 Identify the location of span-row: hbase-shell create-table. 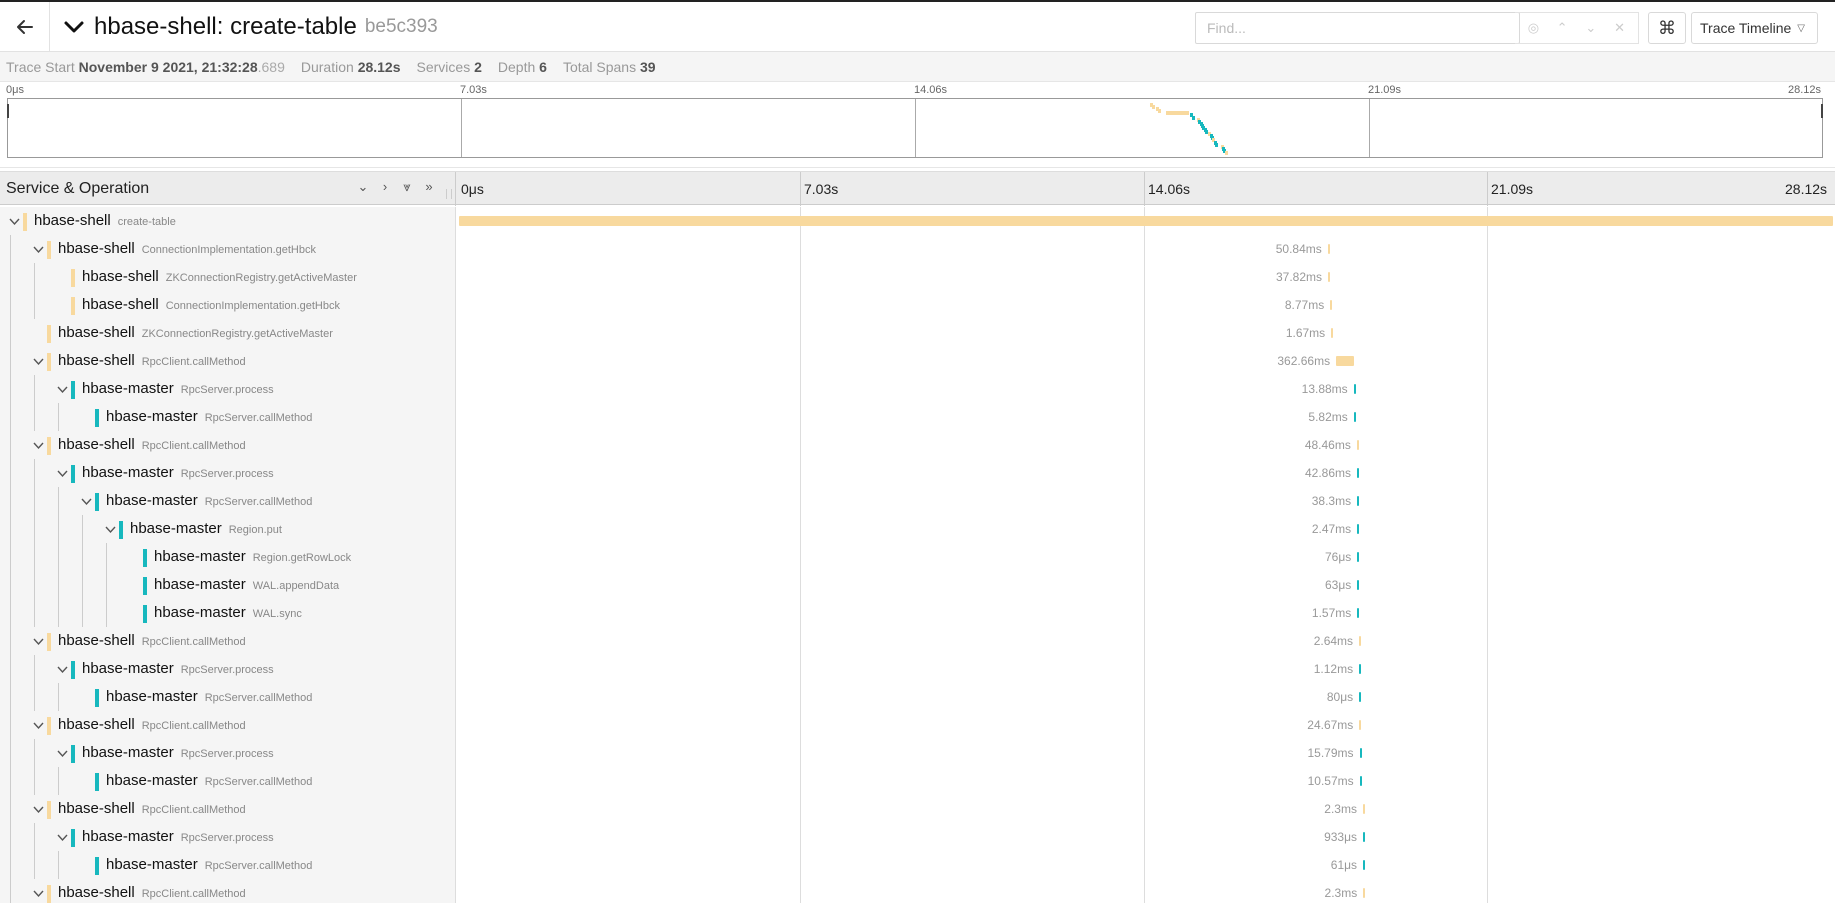
(917, 221).